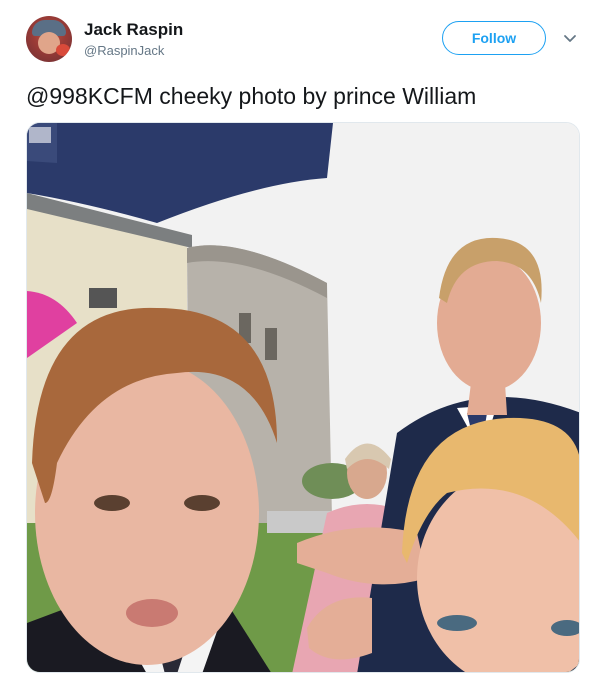 The image size is (599, 686). Describe the element at coordinates (133, 30) in the screenshot. I see `user-name: Jack Raspin` at that location.